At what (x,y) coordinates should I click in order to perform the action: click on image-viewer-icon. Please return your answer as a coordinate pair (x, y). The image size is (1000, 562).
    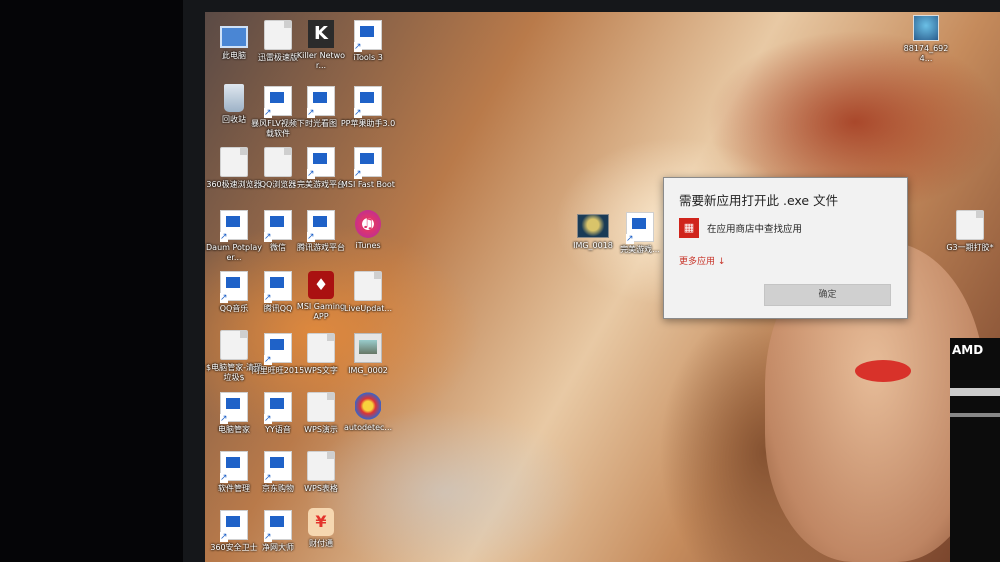
    Looking at the image, I should click on (321, 102).